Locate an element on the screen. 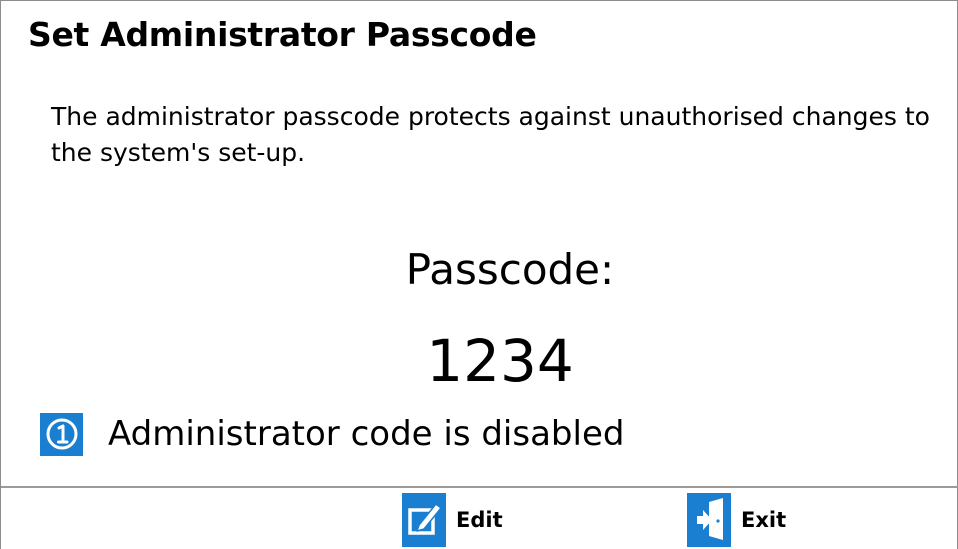 The width and height of the screenshot is (958, 549). edit-button: Edit is located at coordinates (452, 520).